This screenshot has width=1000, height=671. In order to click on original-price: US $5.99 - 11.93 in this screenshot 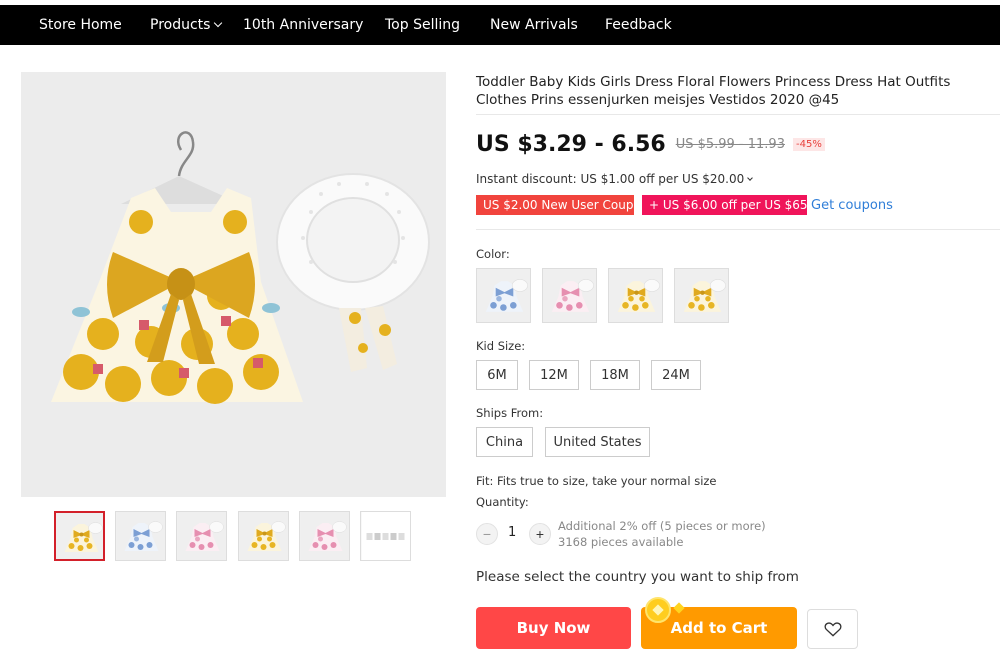, I will do `click(730, 144)`.